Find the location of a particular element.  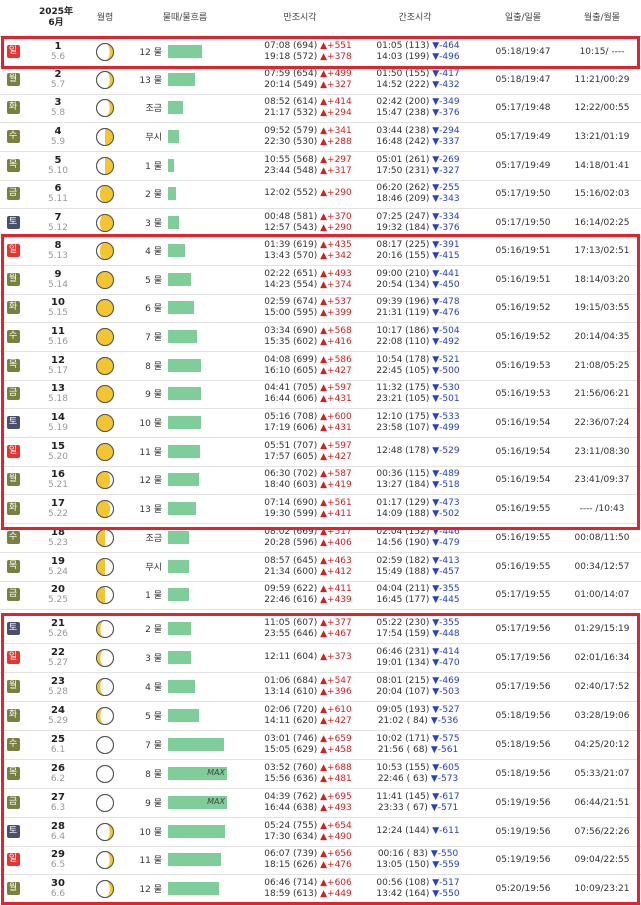

solar-date: 20 is located at coordinates (58, 589).